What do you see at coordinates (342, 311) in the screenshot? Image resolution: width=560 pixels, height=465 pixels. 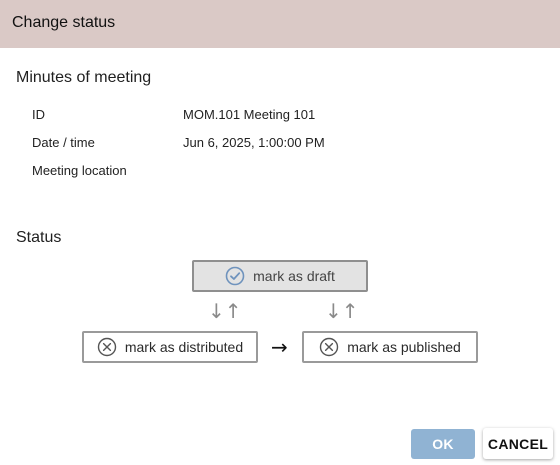 I see `draft-published-arrows-icon: ↓↑` at bounding box center [342, 311].